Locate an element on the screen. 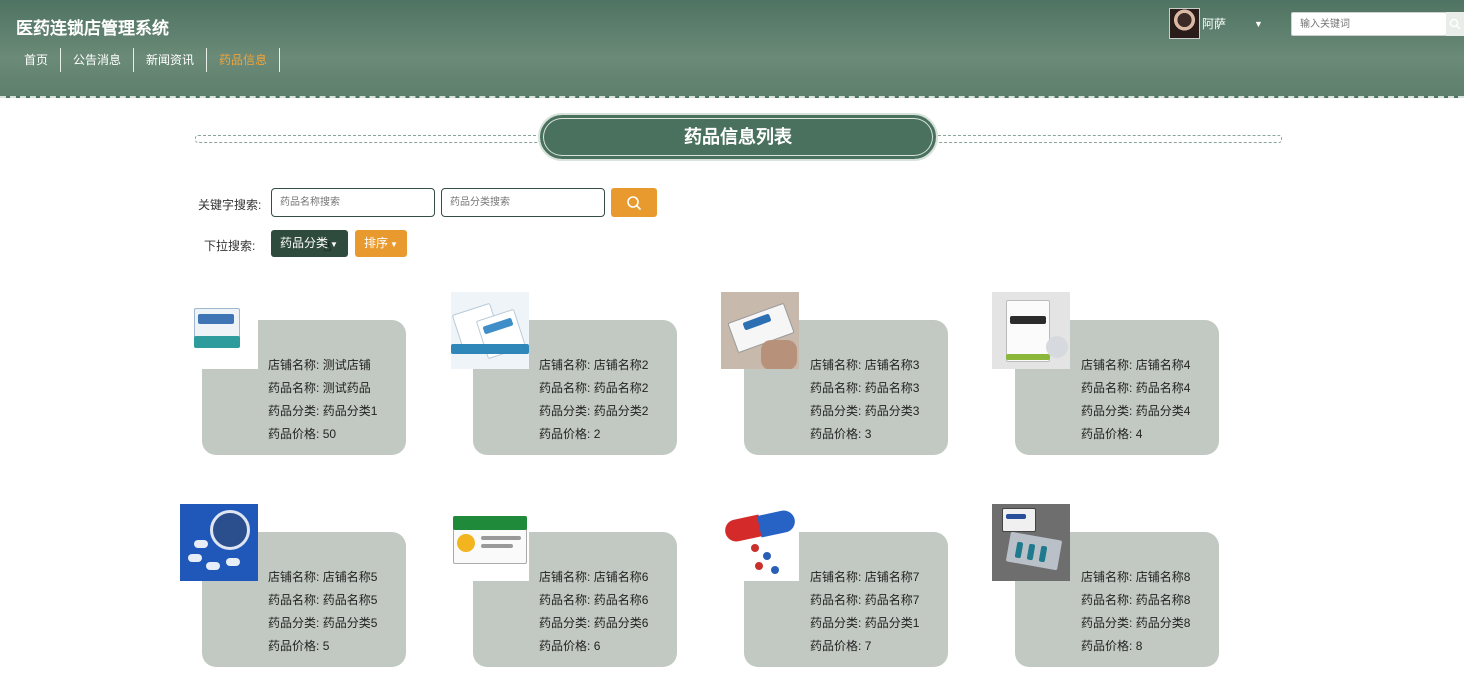  name-value: 测试药品 is located at coordinates (346, 388).